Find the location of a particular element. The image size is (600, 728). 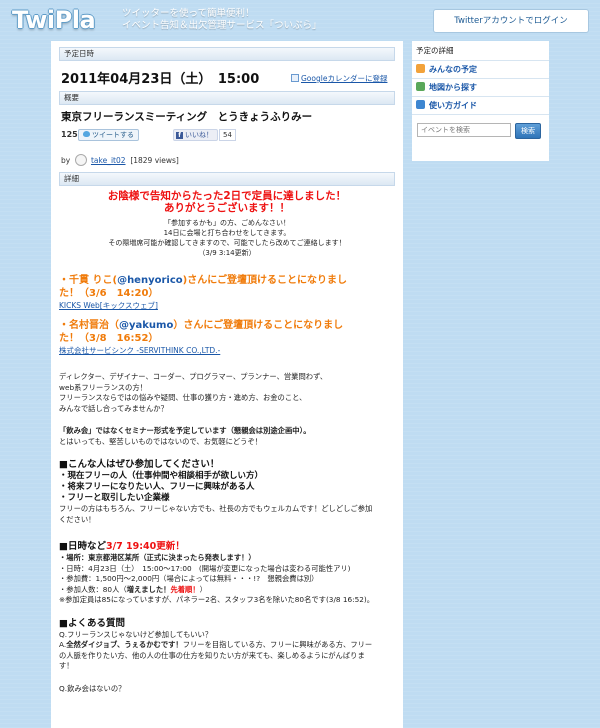

twitter-login-button: Twitterアカウントでログイン is located at coordinates (511, 21).